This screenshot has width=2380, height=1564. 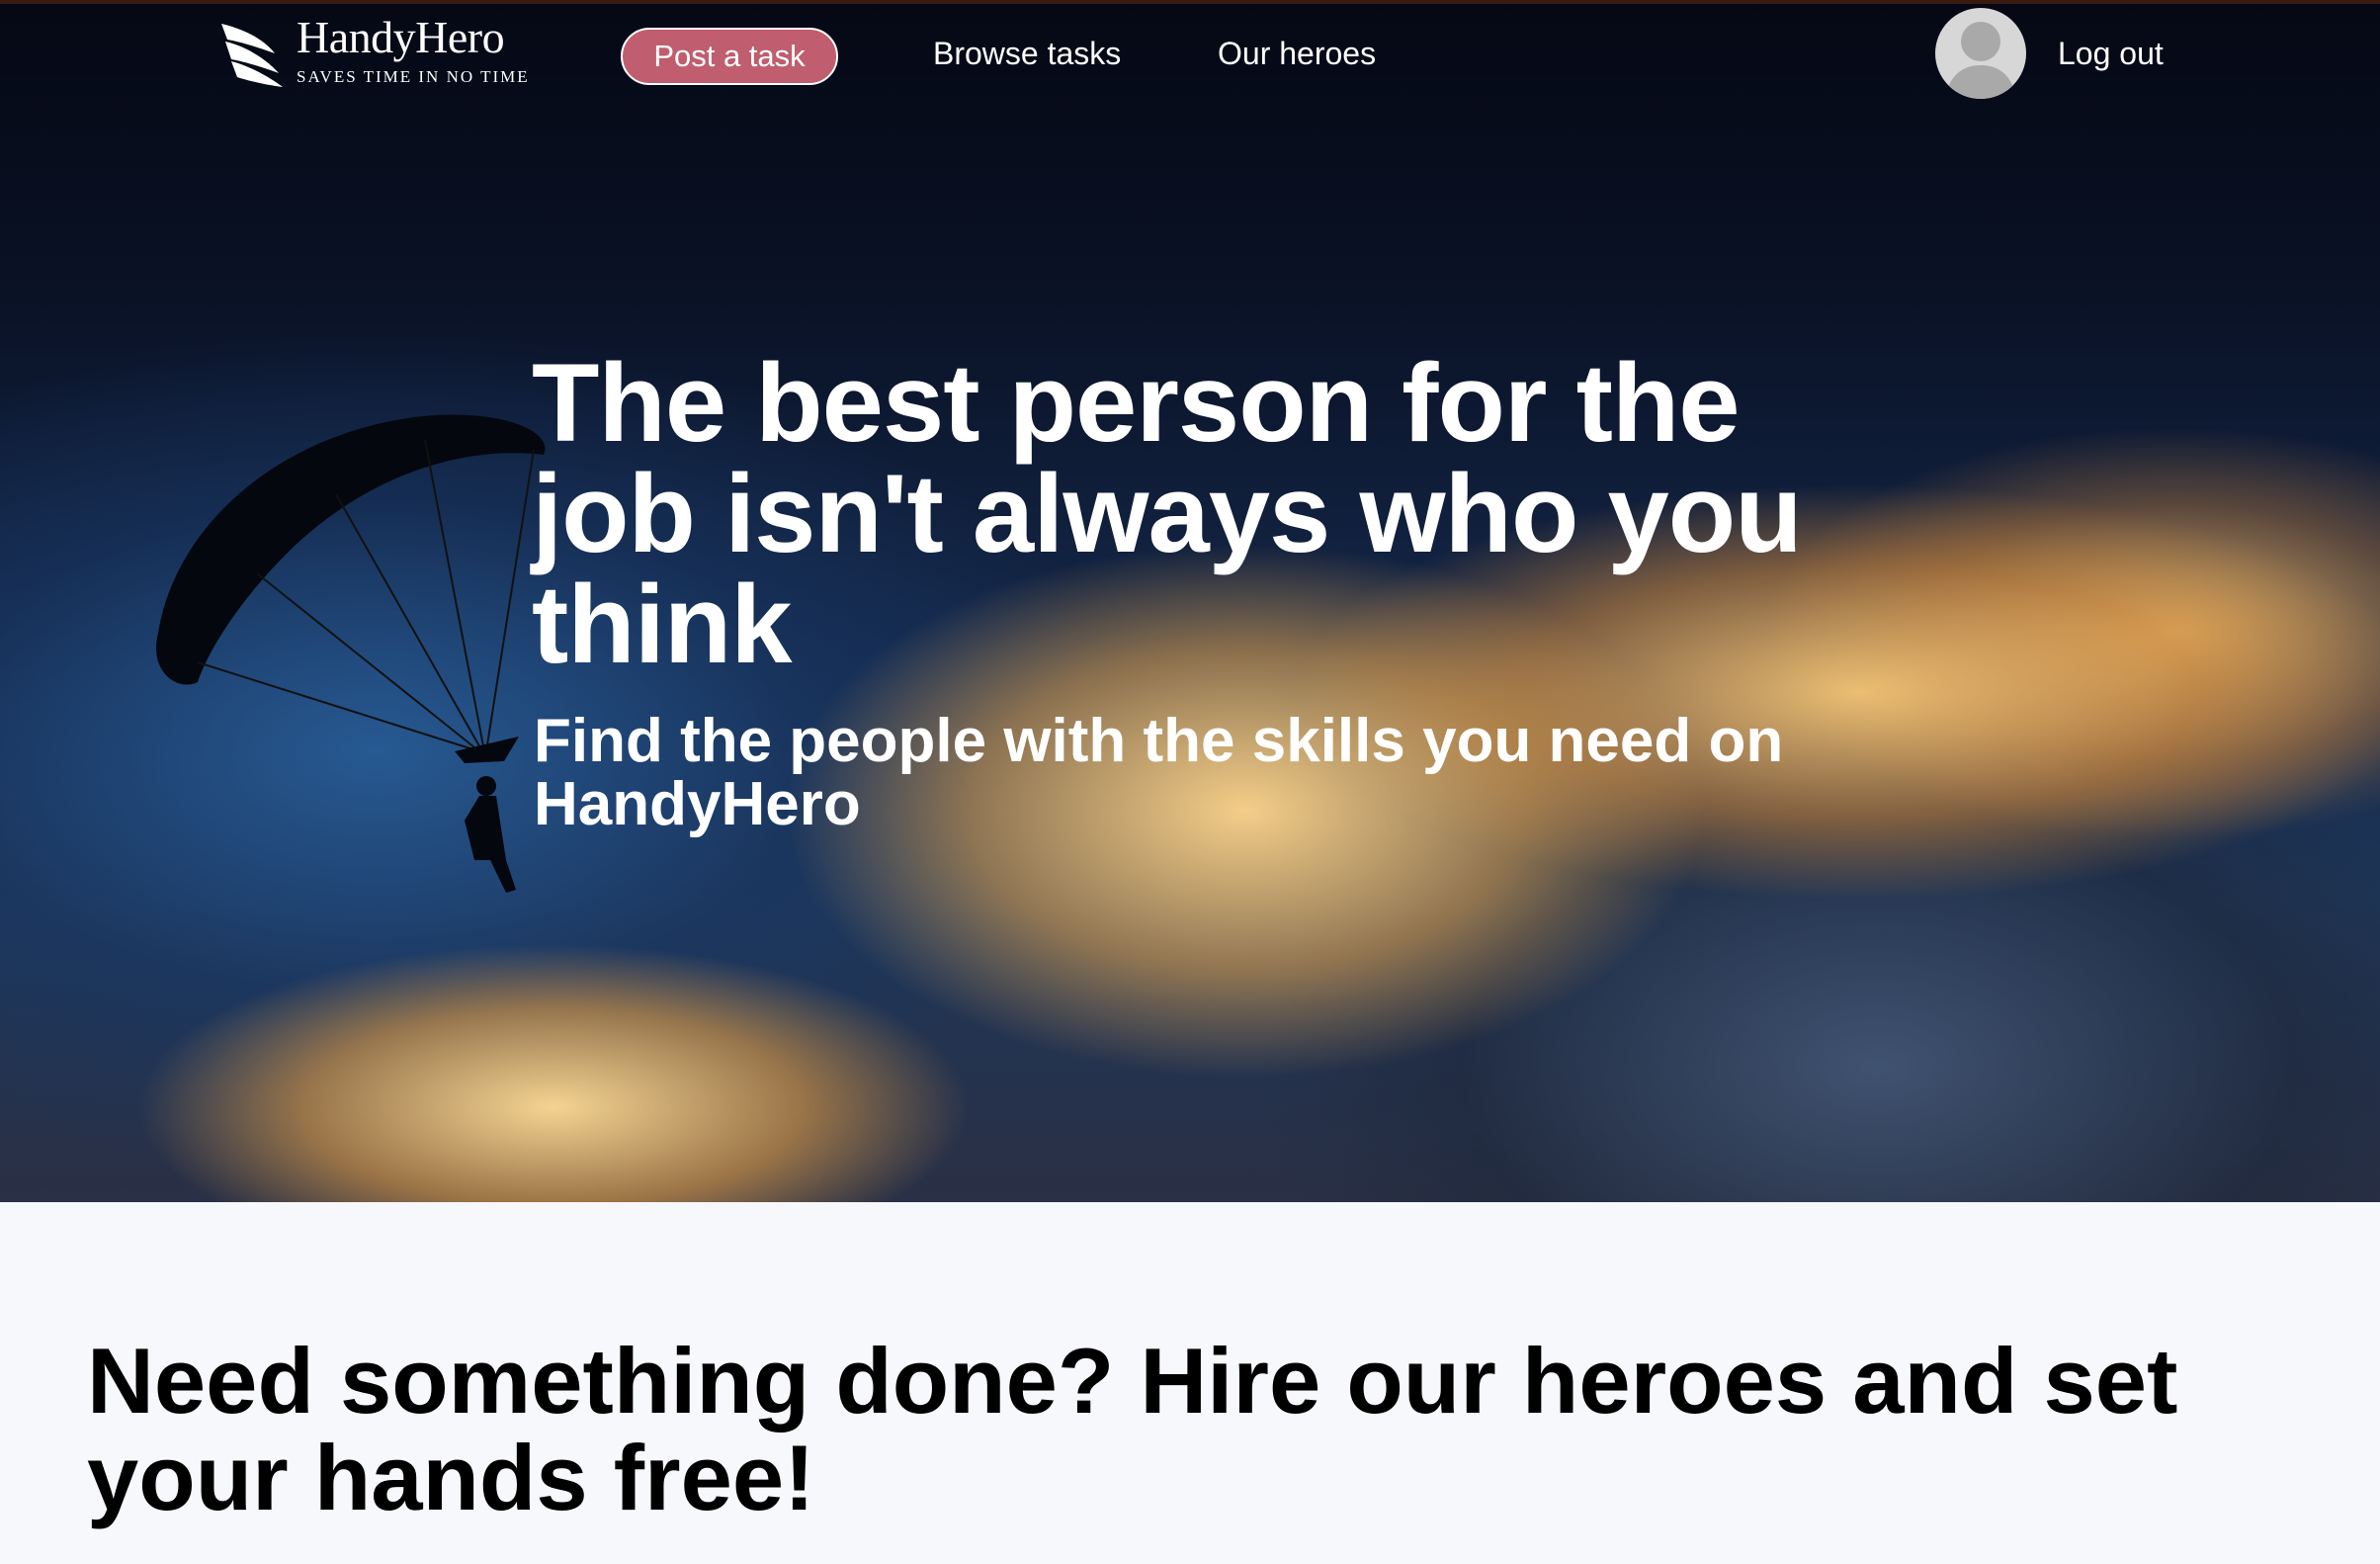 What do you see at coordinates (2111, 54) in the screenshot?
I see `logout-link: Log out` at bounding box center [2111, 54].